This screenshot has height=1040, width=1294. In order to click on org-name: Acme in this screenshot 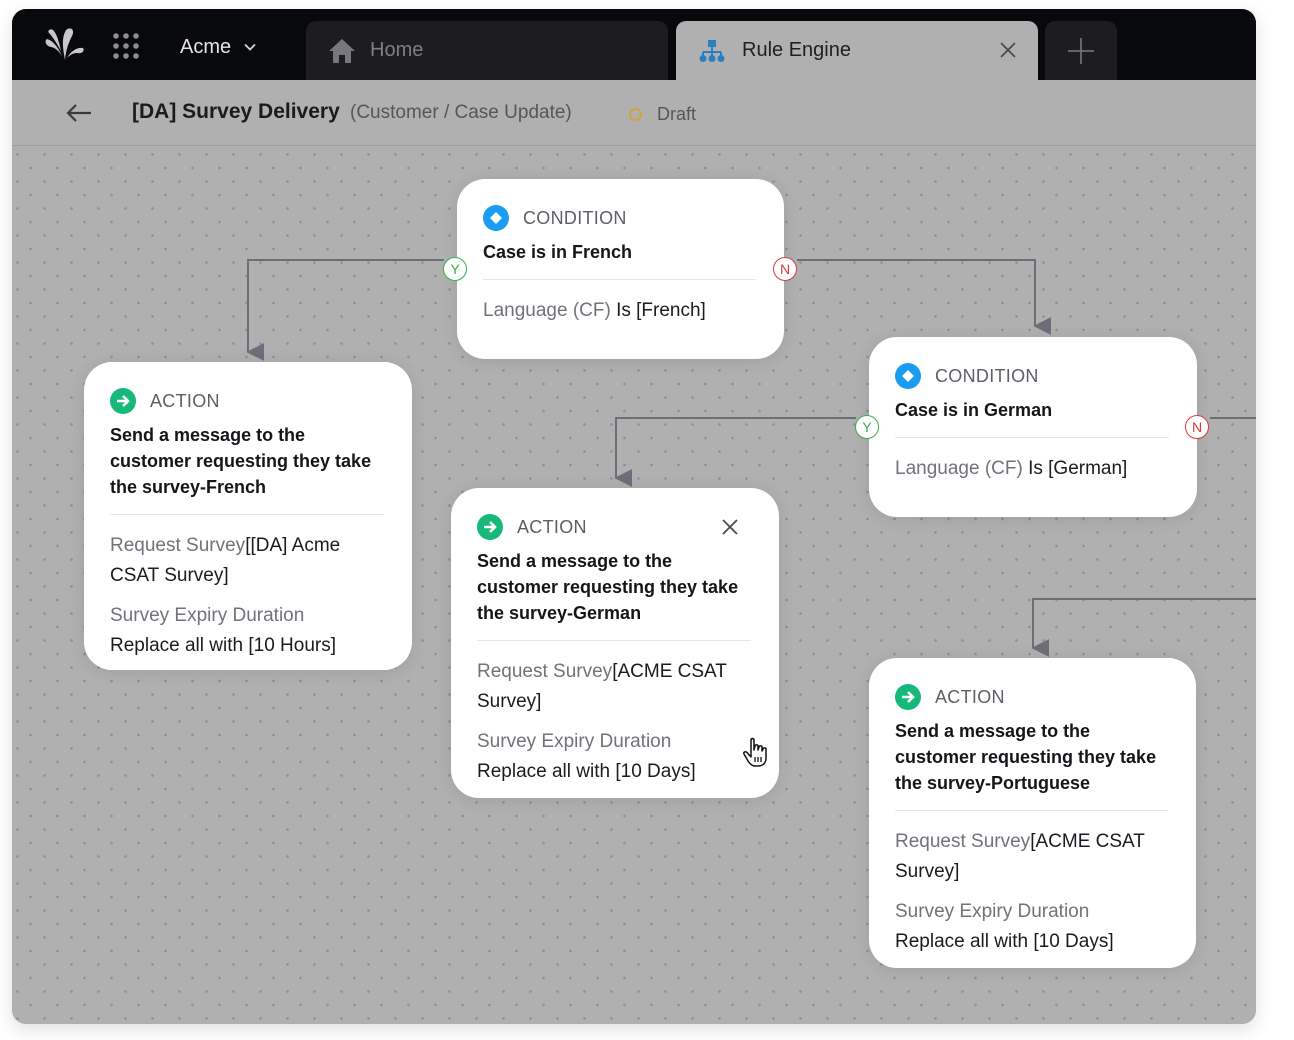, I will do `click(206, 46)`.